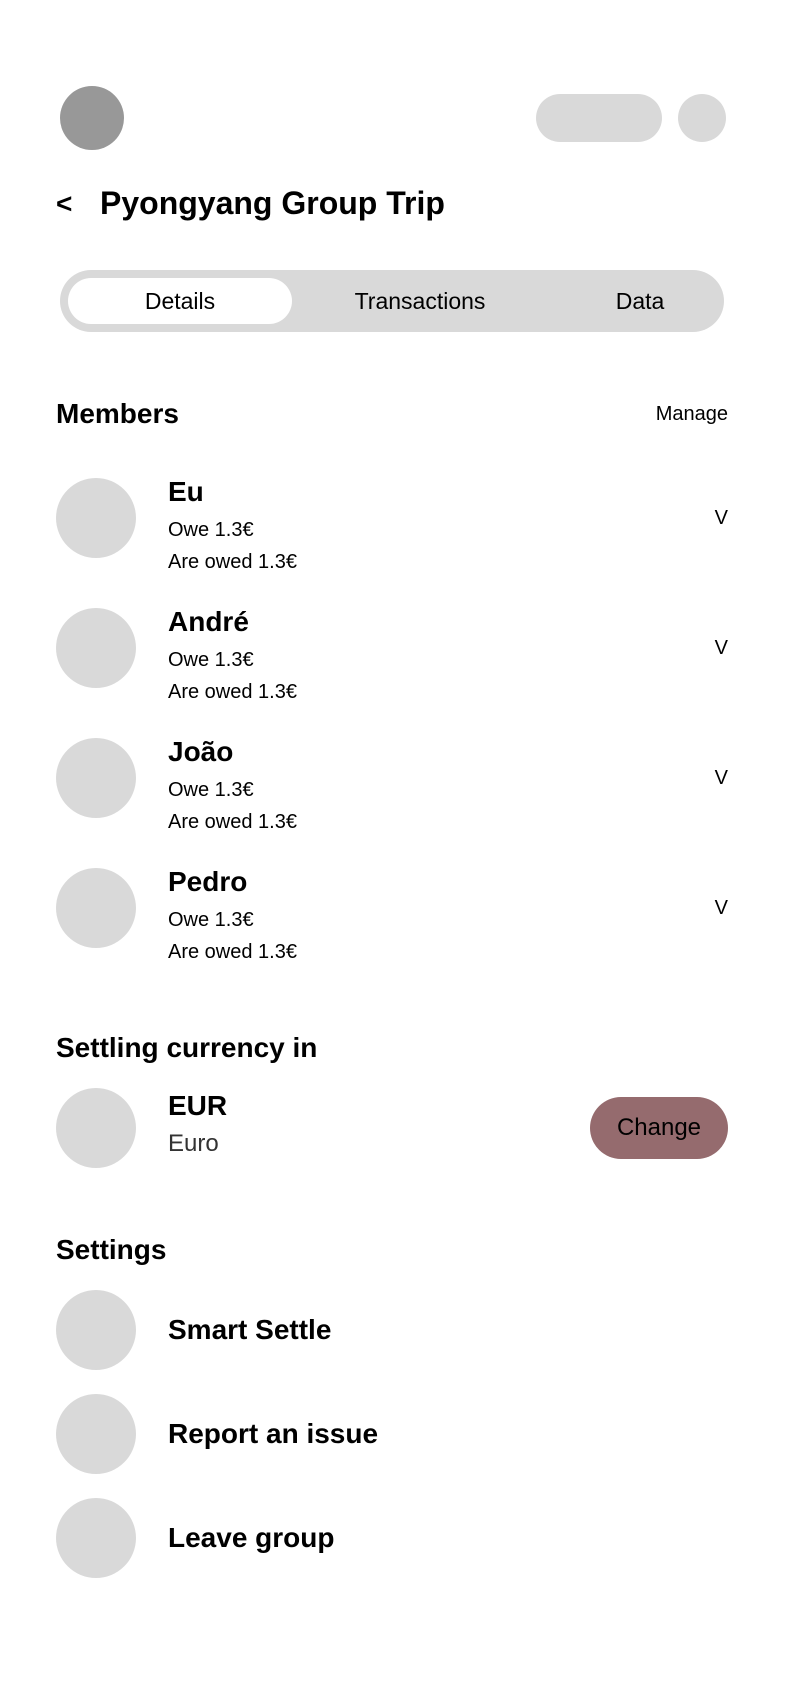  What do you see at coordinates (208, 621) in the screenshot?
I see `member-name: André` at bounding box center [208, 621].